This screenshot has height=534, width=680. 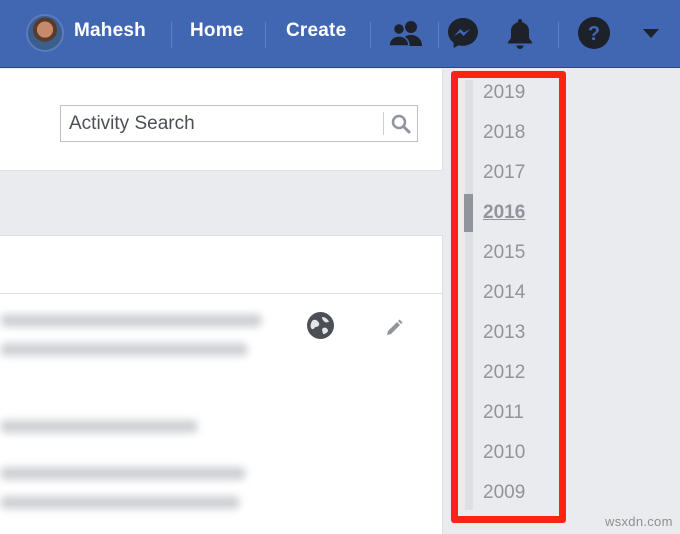 I want to click on globe-privacy-icon, so click(x=320, y=325).